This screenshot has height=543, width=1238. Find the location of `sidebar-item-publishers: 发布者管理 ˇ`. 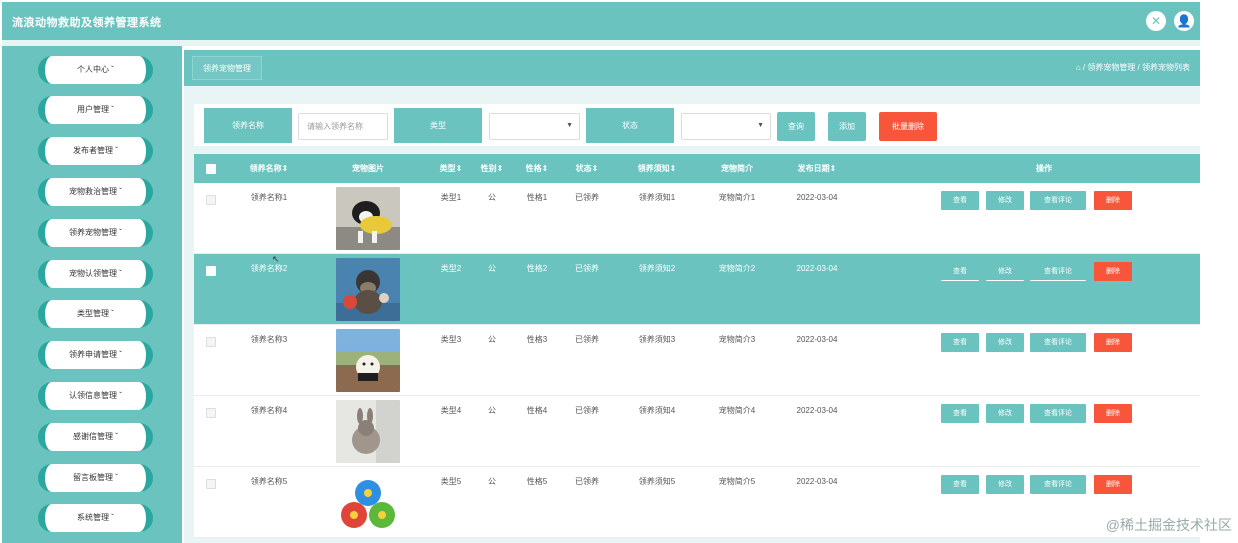

sidebar-item-publishers: 发布者管理 ˇ is located at coordinates (95, 151).